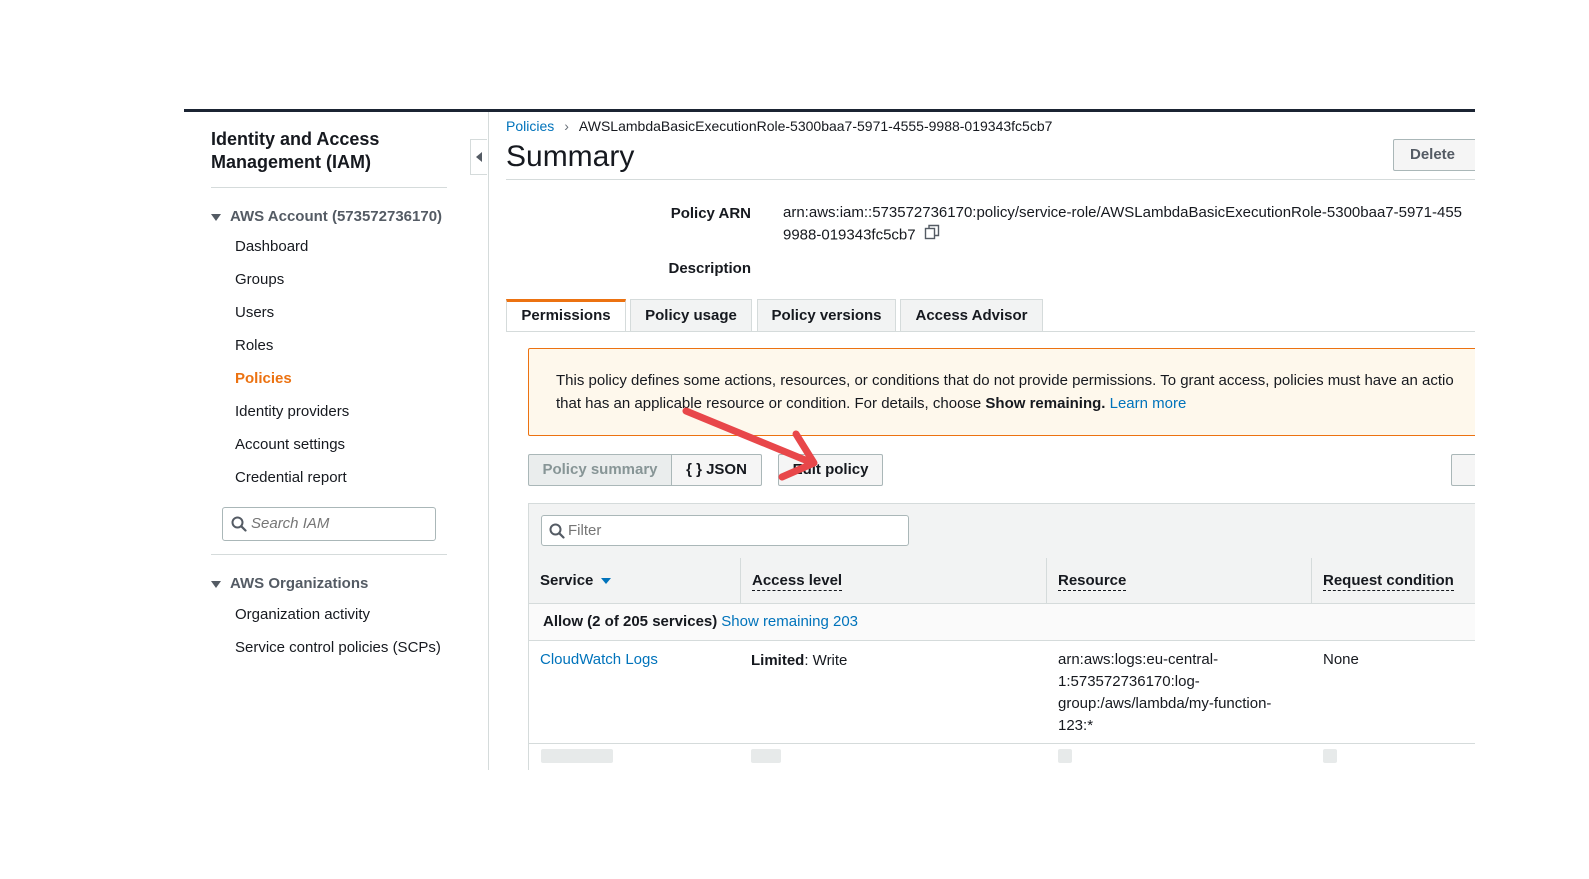 The width and height of the screenshot is (1589, 879). What do you see at coordinates (295, 150) in the screenshot?
I see `sidebar-title: Identity and Access Management (IAM)` at bounding box center [295, 150].